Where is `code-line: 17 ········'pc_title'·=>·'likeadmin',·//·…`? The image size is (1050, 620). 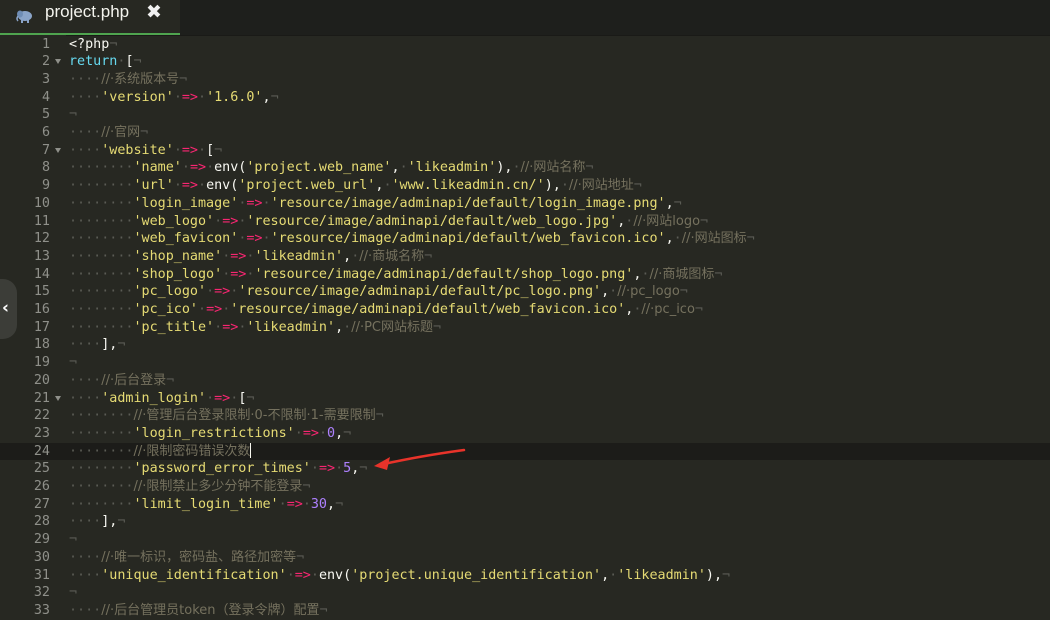 code-line: 17 ········'pc_title'·=>·'likeadmin',·//·… is located at coordinates (525, 328).